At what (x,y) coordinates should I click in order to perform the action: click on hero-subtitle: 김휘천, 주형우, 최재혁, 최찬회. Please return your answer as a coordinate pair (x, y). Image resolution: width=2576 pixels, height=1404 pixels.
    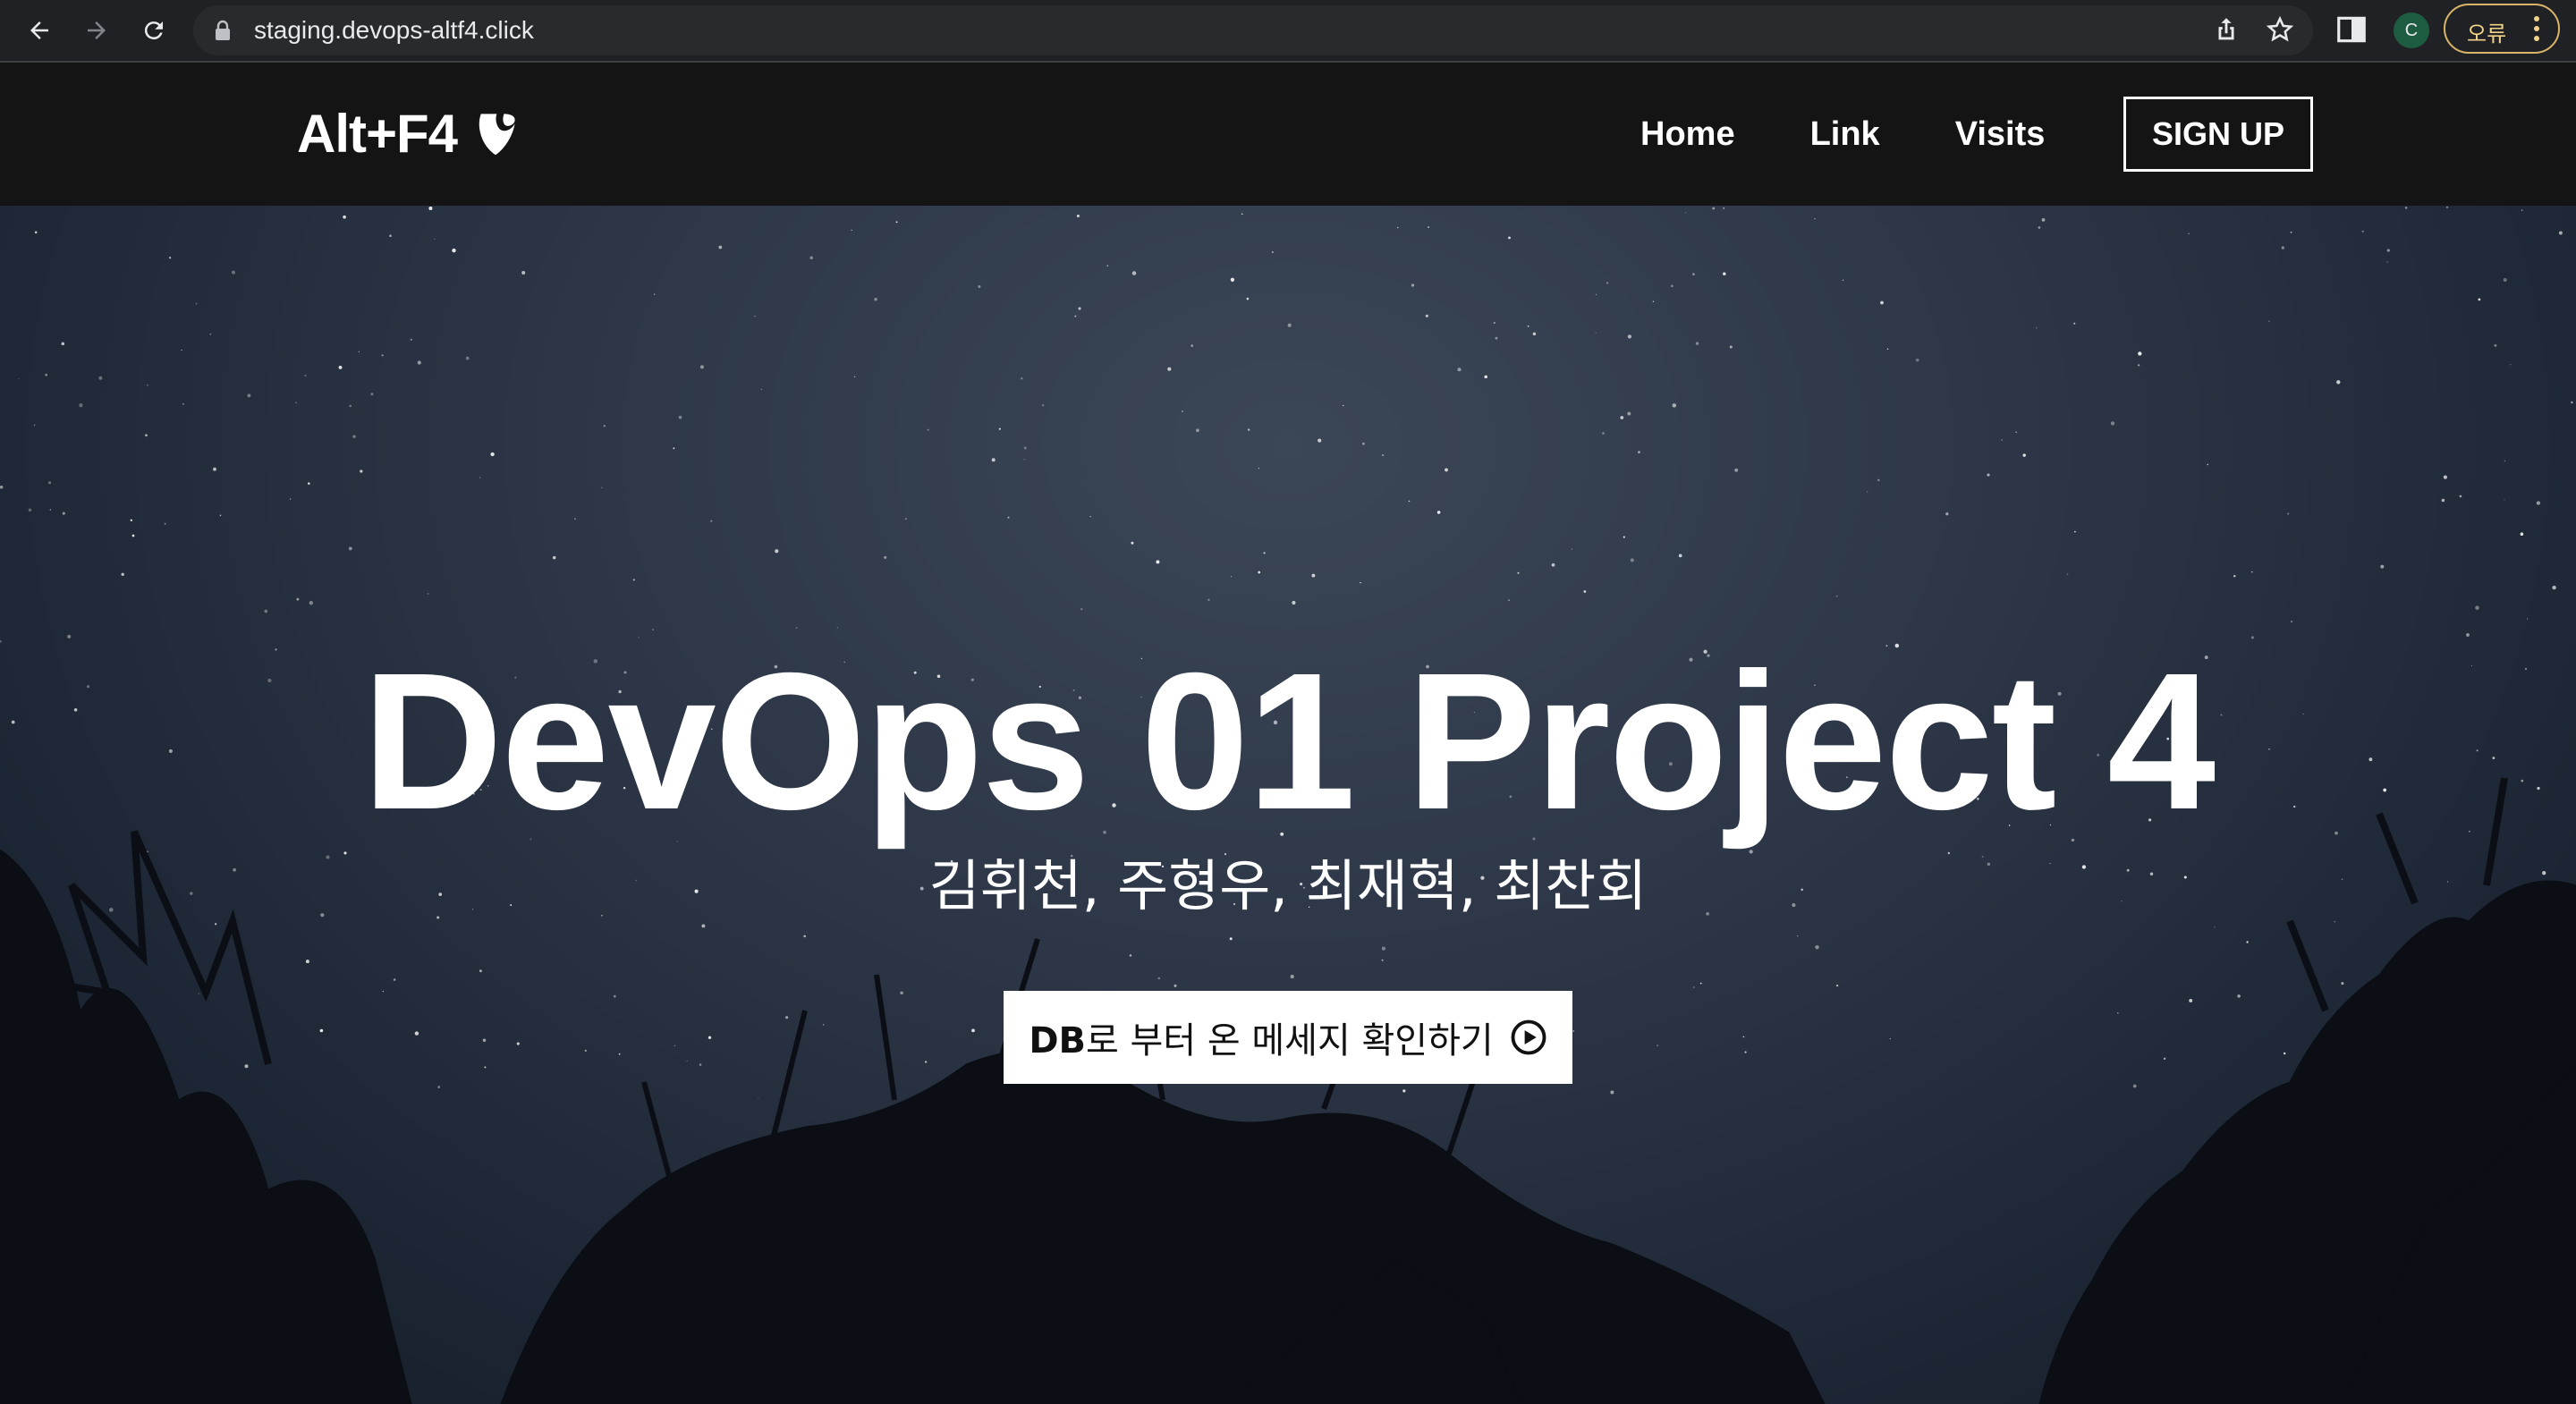
    Looking at the image, I should click on (1288, 886).